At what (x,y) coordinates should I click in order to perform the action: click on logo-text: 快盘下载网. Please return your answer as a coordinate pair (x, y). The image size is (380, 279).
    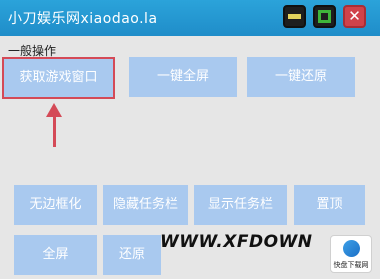
    Looking at the image, I should click on (351, 265).